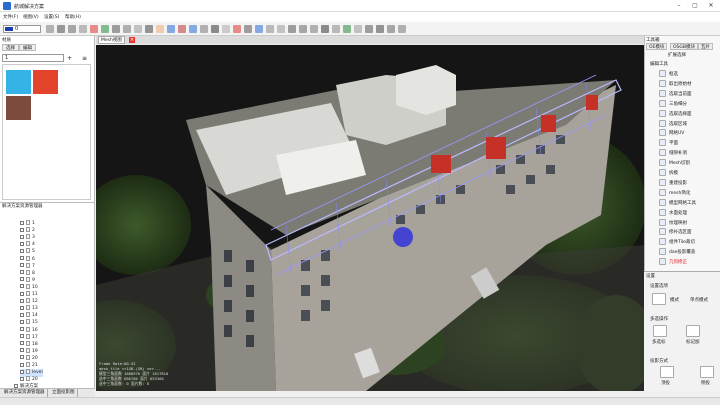 The width and height of the screenshot is (720, 405). I want to click on toolbox-tool: 平面, so click(688, 143).